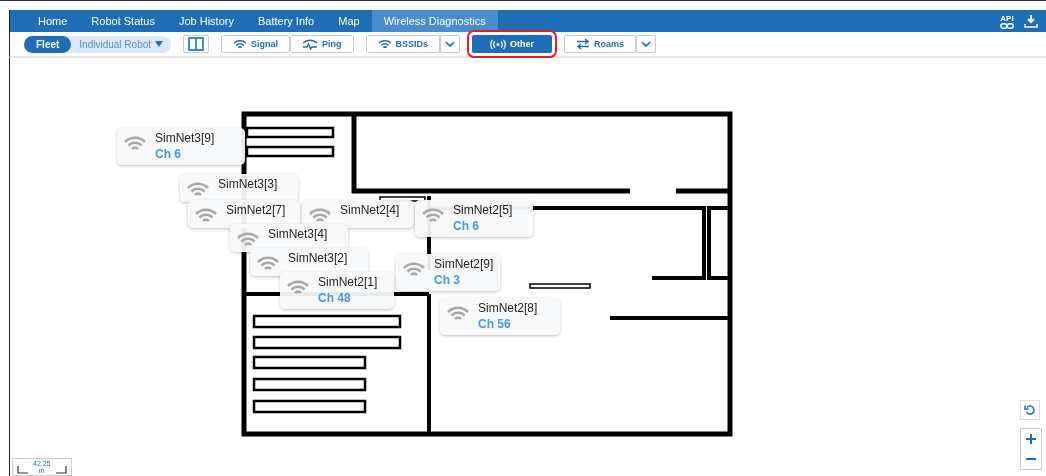 The image size is (1046, 476). What do you see at coordinates (1007, 25) in the screenshot?
I see `link-icon` at bounding box center [1007, 25].